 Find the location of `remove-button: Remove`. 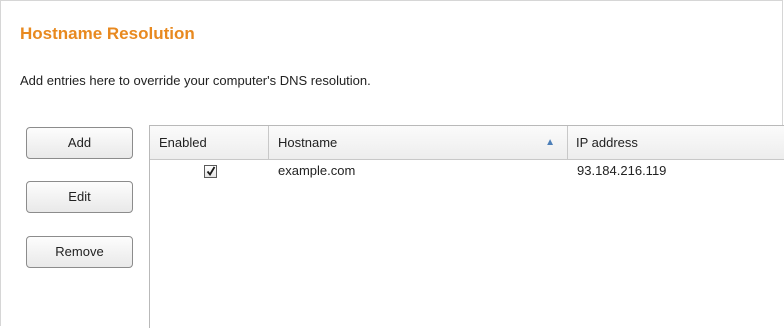

remove-button: Remove is located at coordinates (79, 252).